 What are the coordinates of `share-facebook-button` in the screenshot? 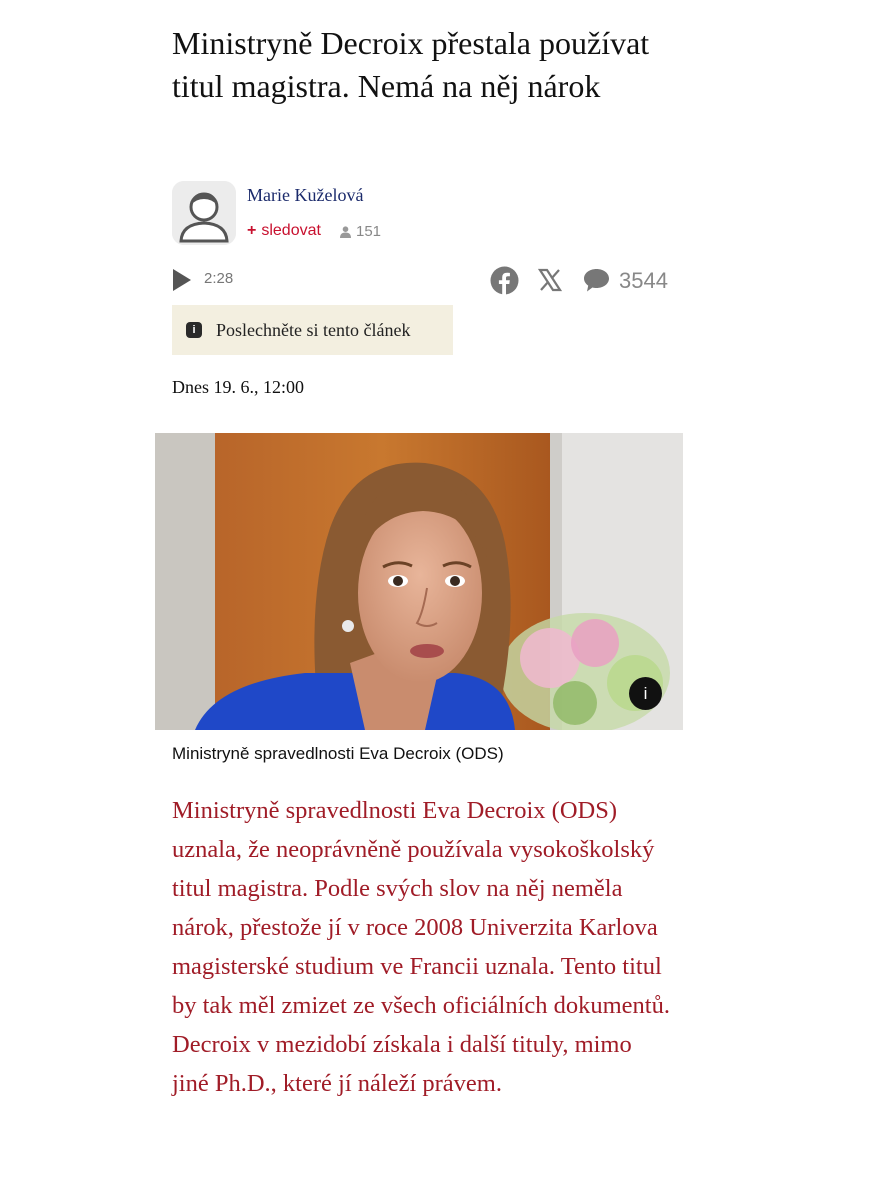 It's located at (504, 283).